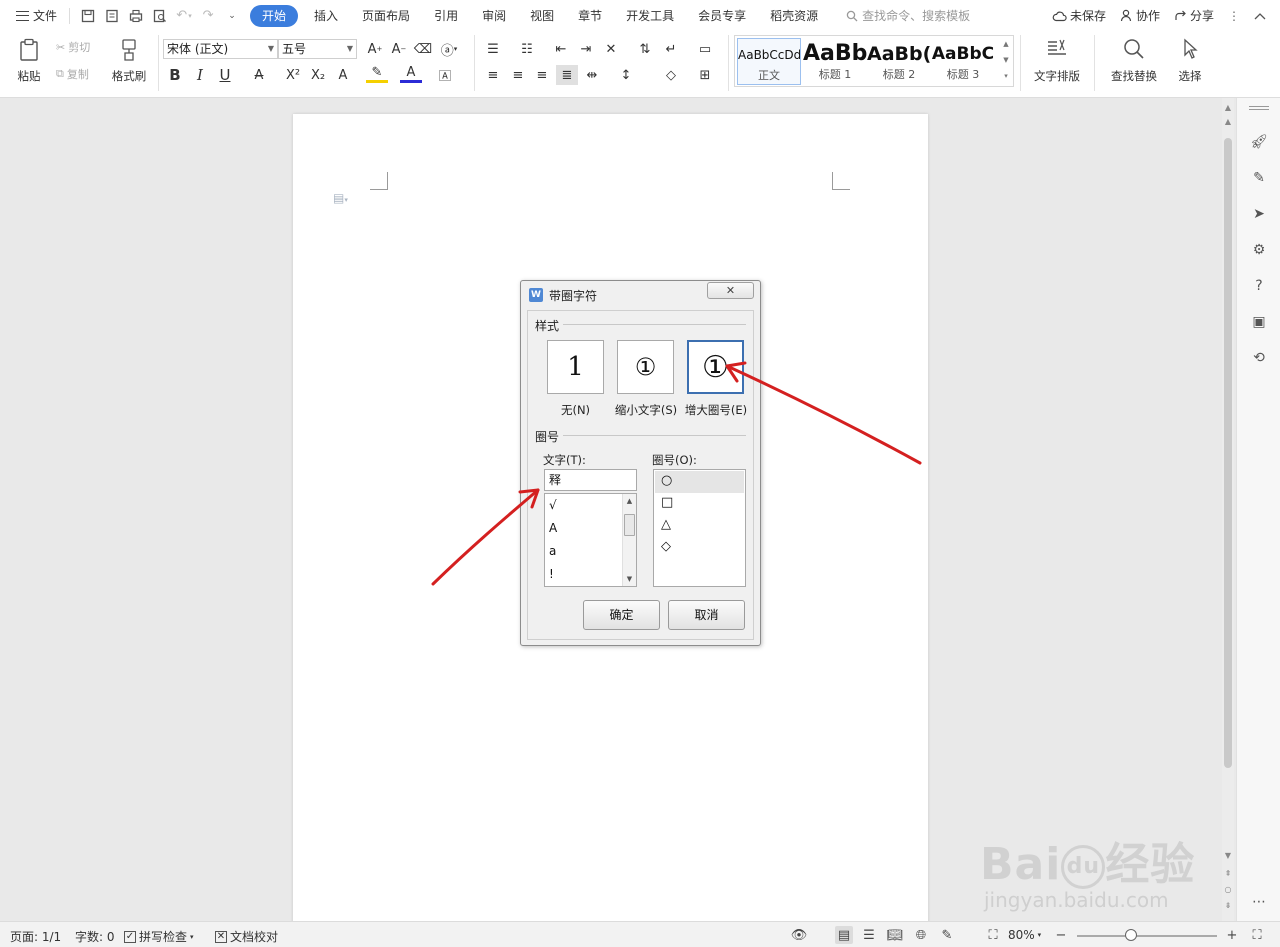  I want to click on list-item: A, so click(553, 528).